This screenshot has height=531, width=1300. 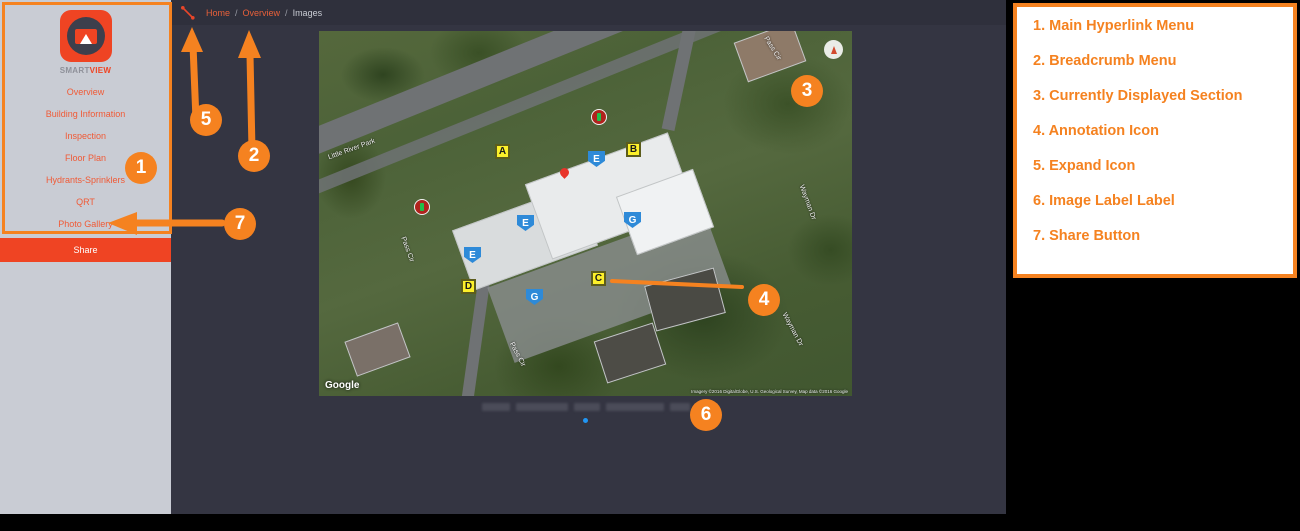 I want to click on compass-north-icon, so click(x=833, y=49).